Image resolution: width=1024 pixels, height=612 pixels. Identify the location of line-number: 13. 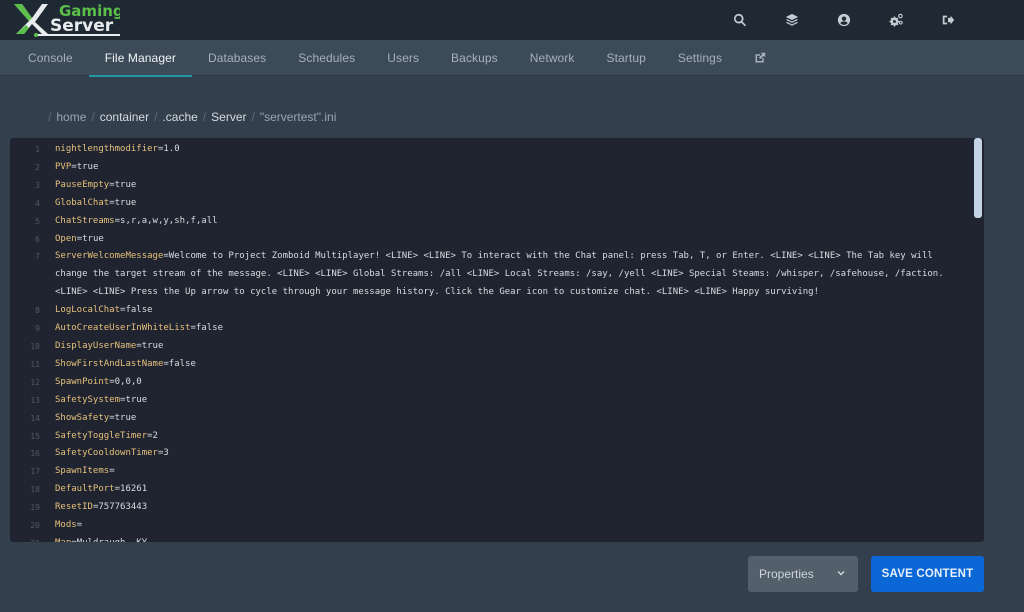
(35, 400).